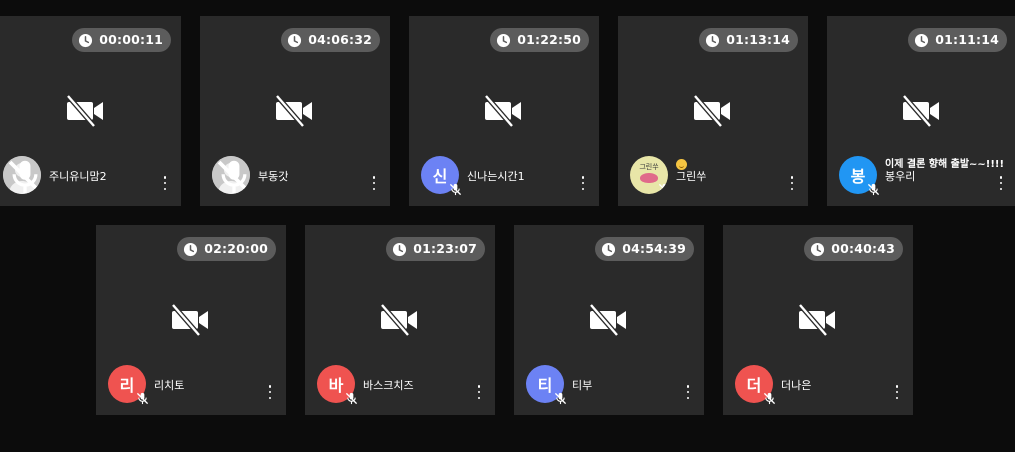 The width and height of the screenshot is (1015, 452). I want to click on avatar: 그린쑤, so click(649, 175).